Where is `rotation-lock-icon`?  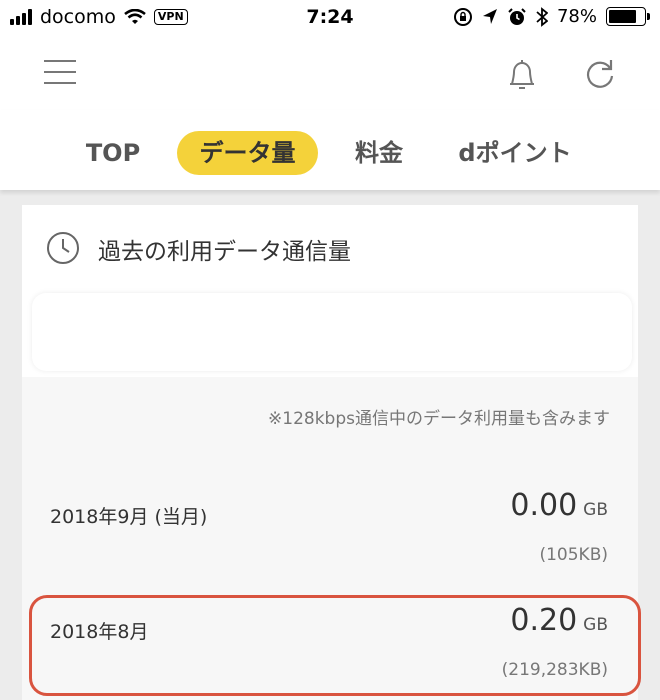 rotation-lock-icon is located at coordinates (462, 16).